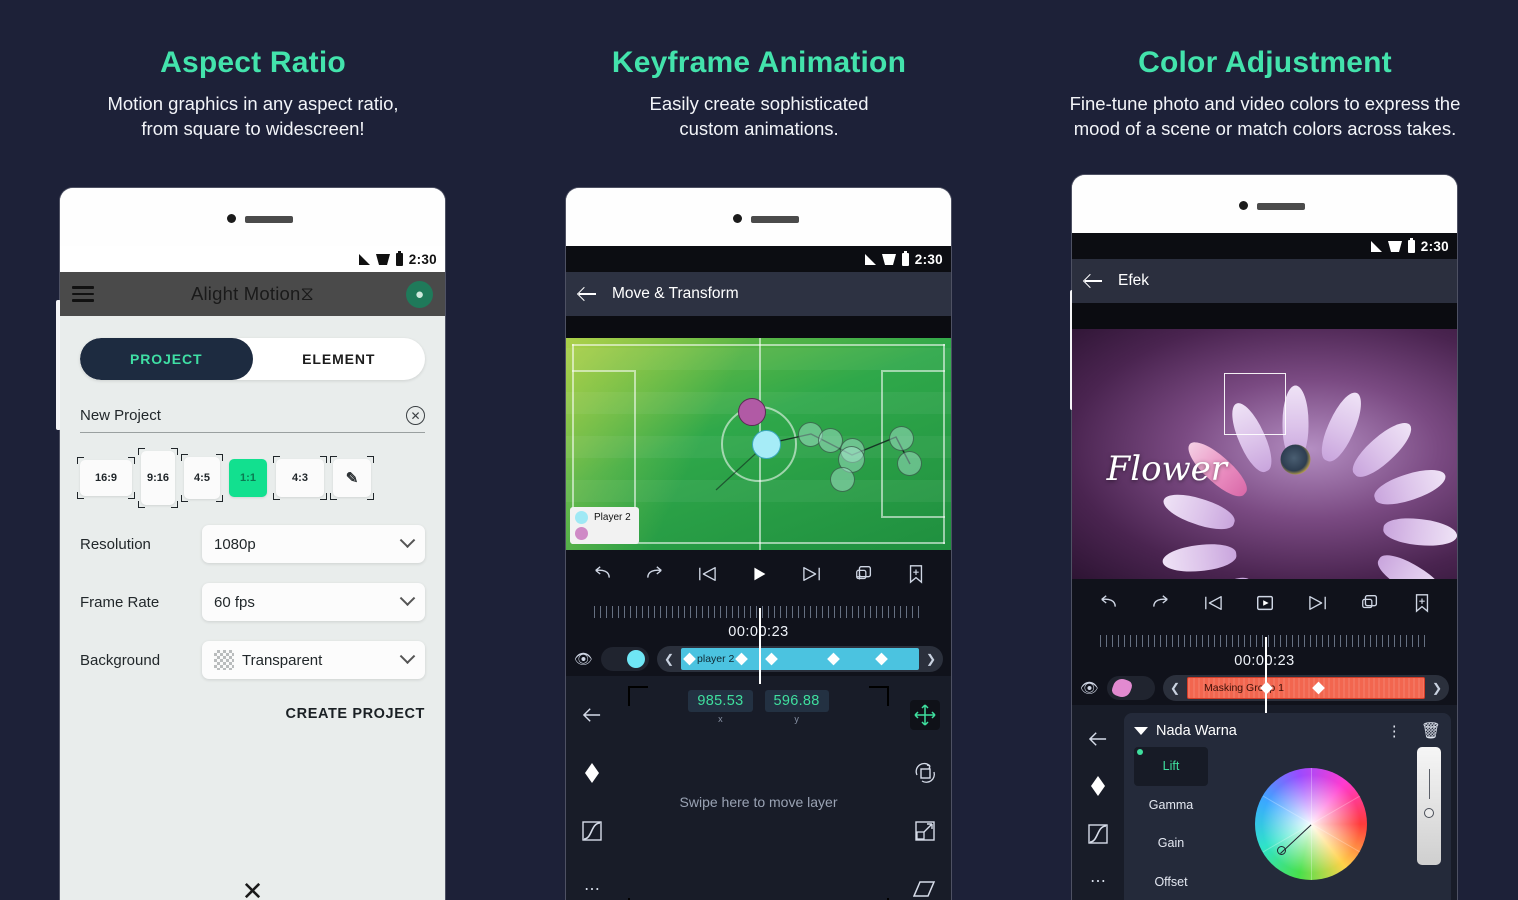 The image size is (1518, 900). What do you see at coordinates (925, 887) in the screenshot?
I see `skew-icon` at bounding box center [925, 887].